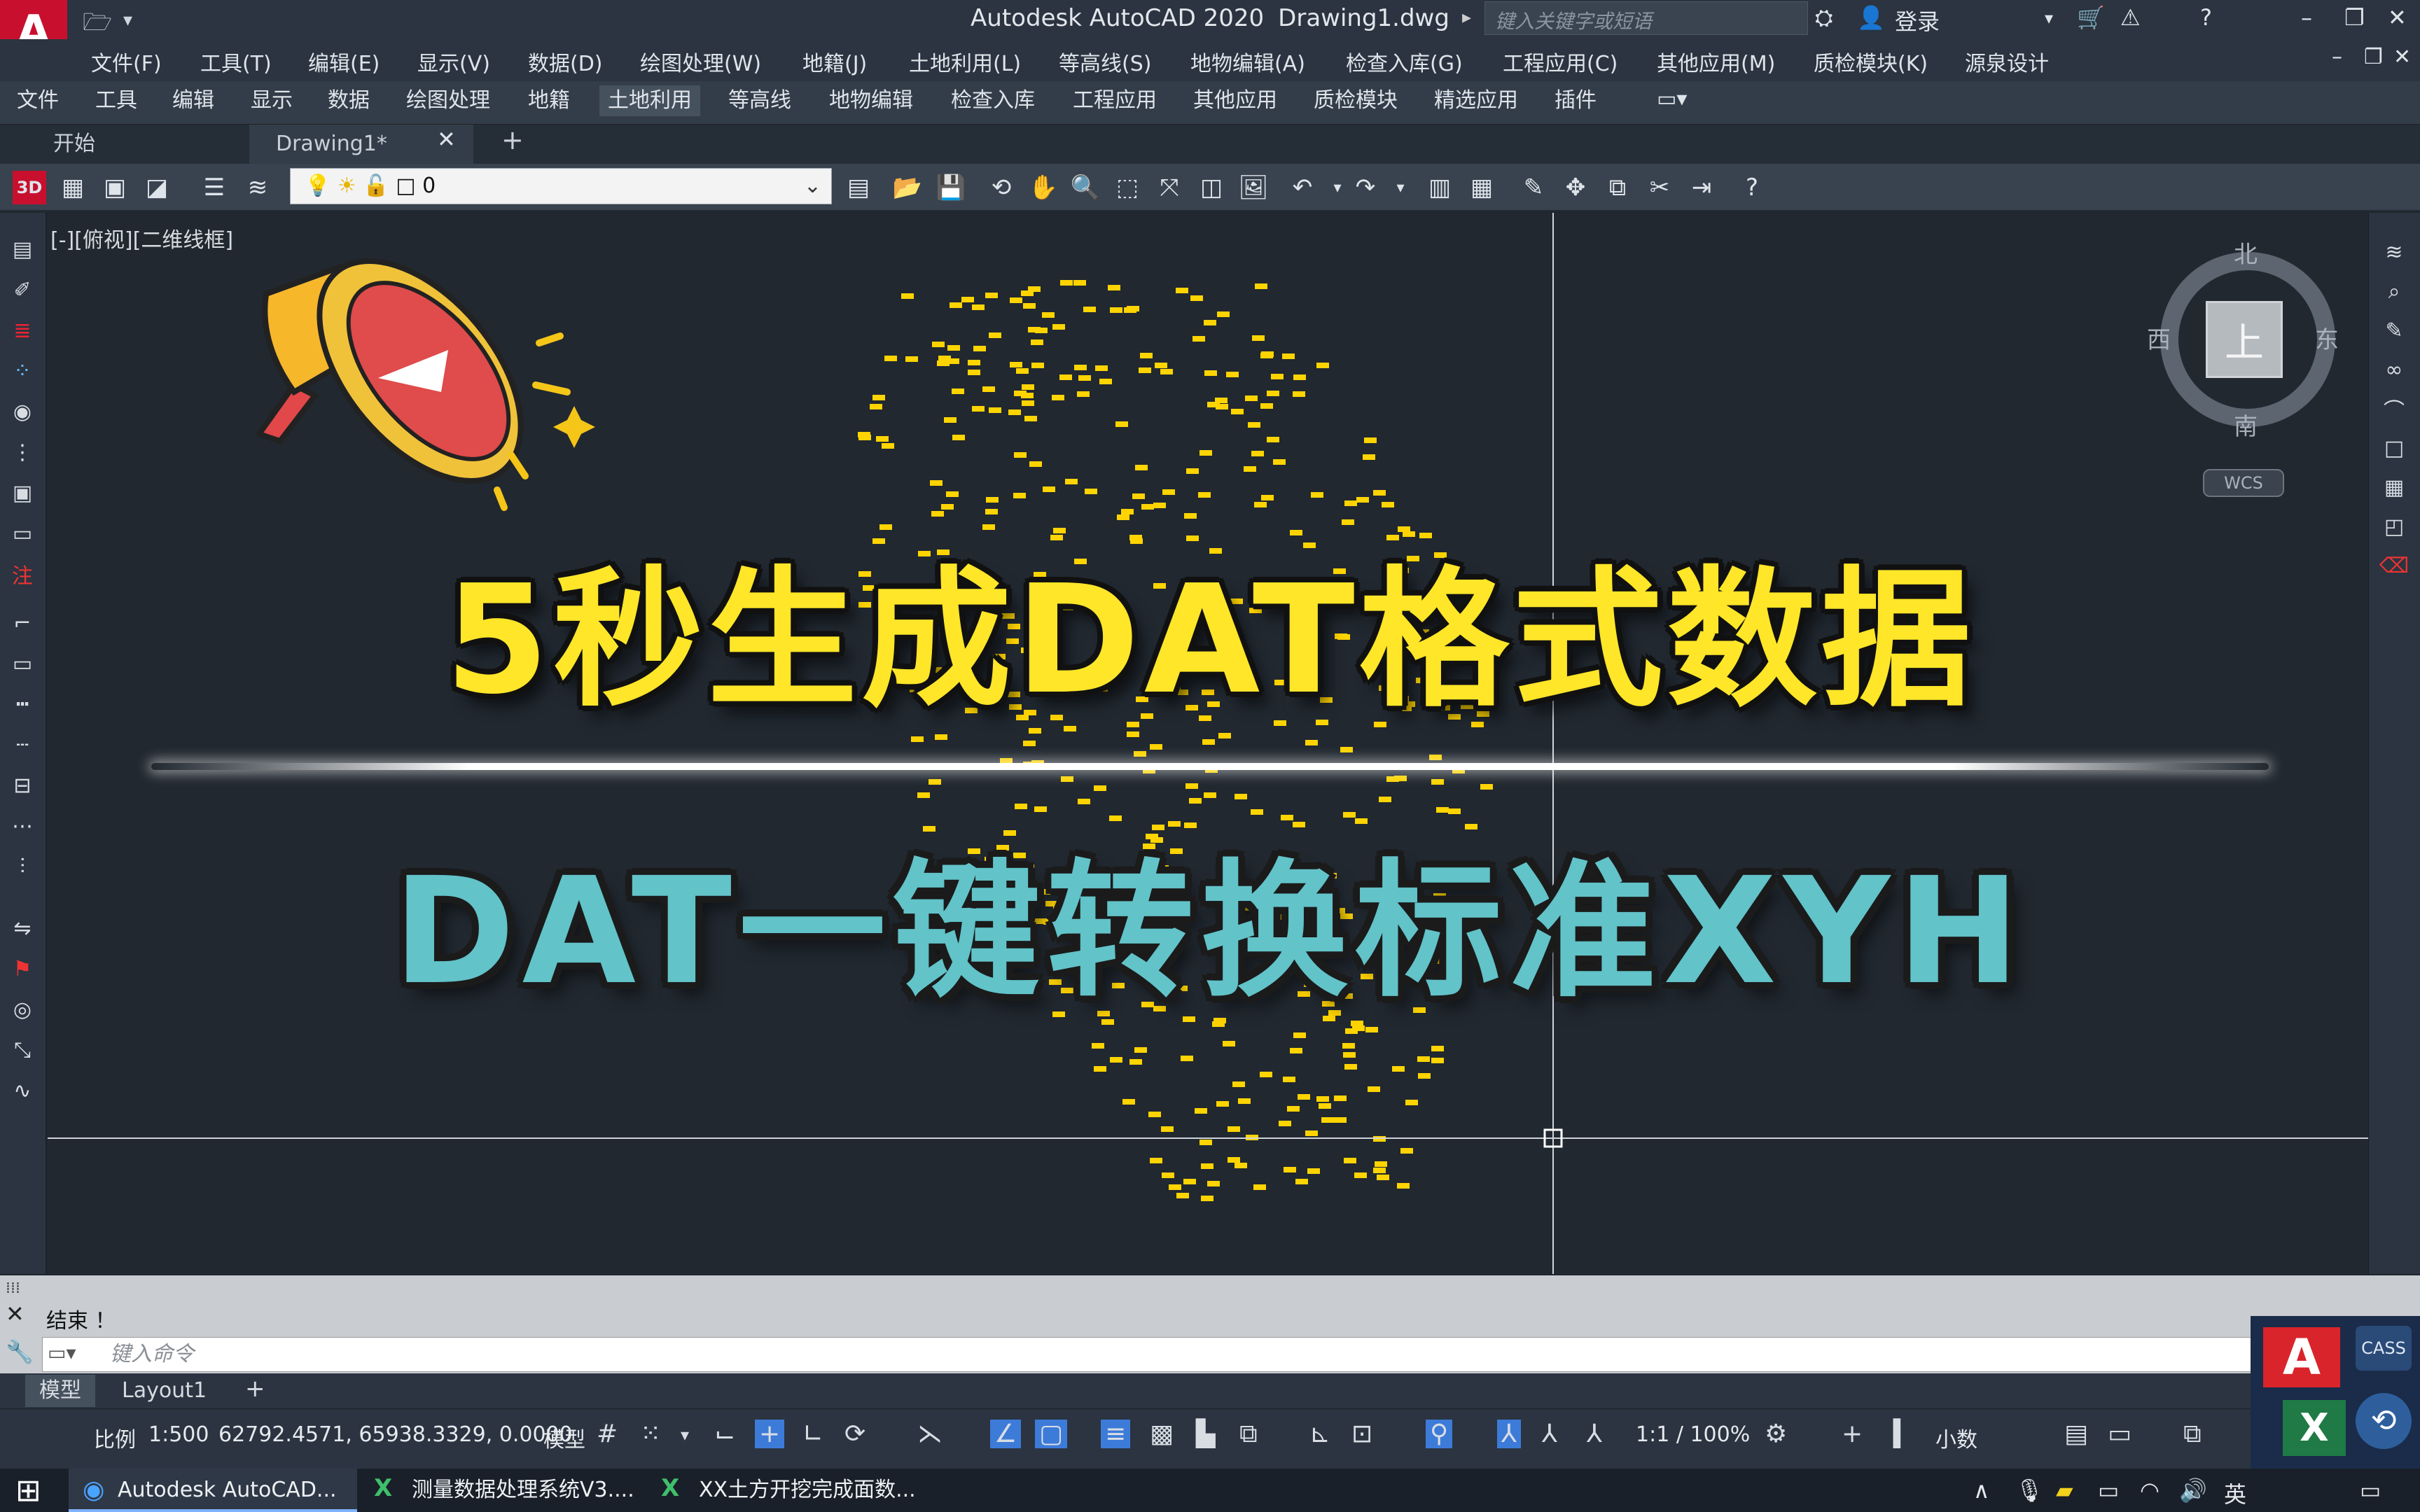 This screenshot has width=2420, height=1512. I want to click on 3d-osnap-icon: ⧉, so click(1248, 1434).